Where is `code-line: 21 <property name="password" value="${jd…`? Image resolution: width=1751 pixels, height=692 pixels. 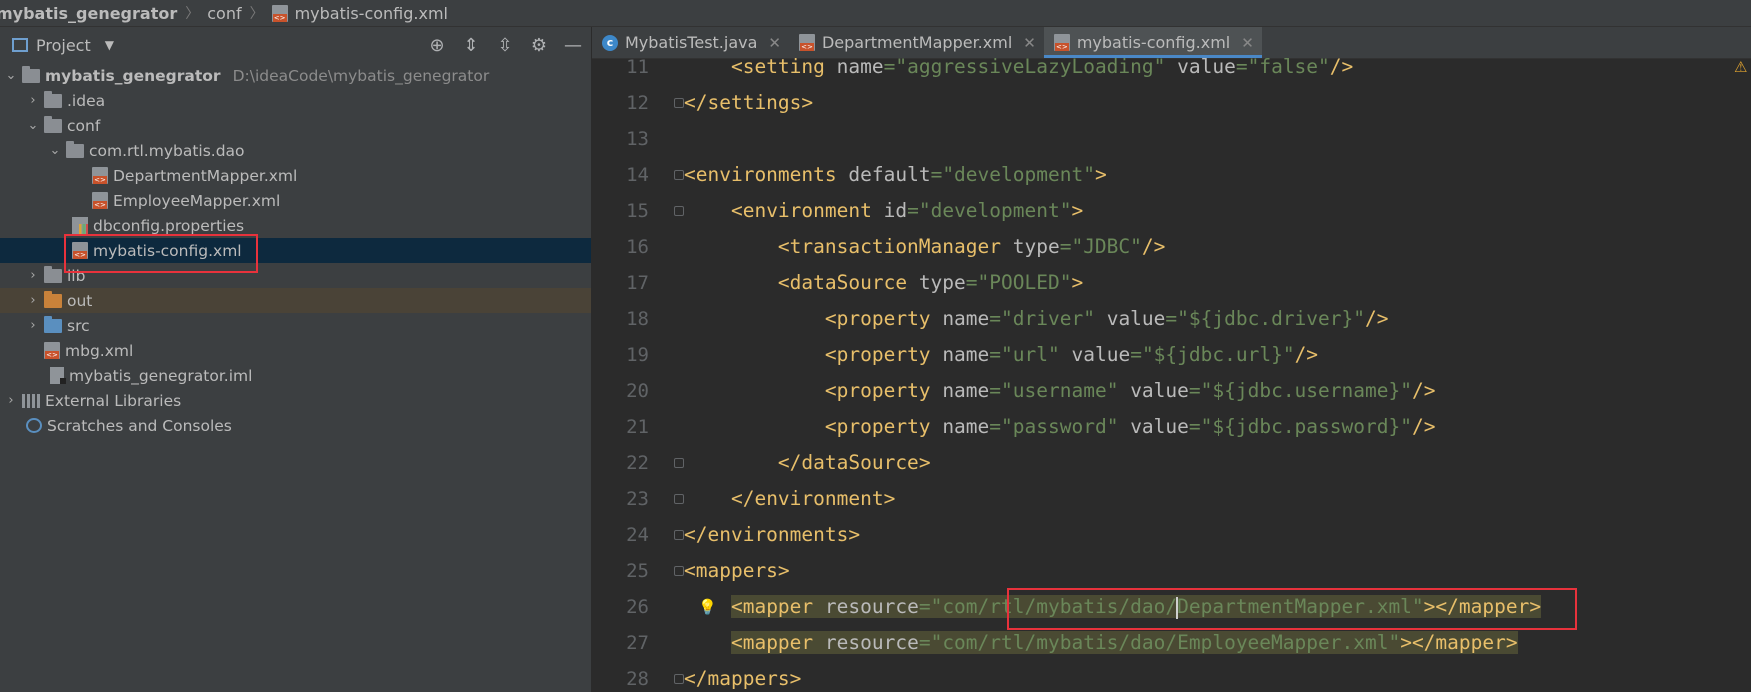
code-line: 21 <property name="password" value="${jd… is located at coordinates (1171, 427).